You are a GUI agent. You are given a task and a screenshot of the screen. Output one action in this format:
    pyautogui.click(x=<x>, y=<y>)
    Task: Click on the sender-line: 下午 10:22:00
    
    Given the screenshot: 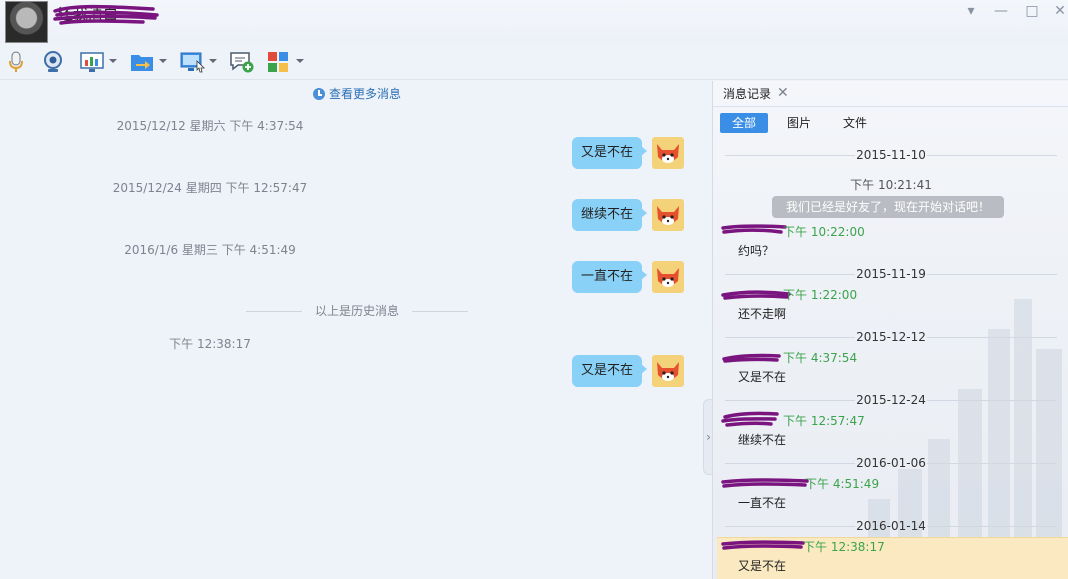 What is the action you would take?
    pyautogui.click(x=796, y=232)
    